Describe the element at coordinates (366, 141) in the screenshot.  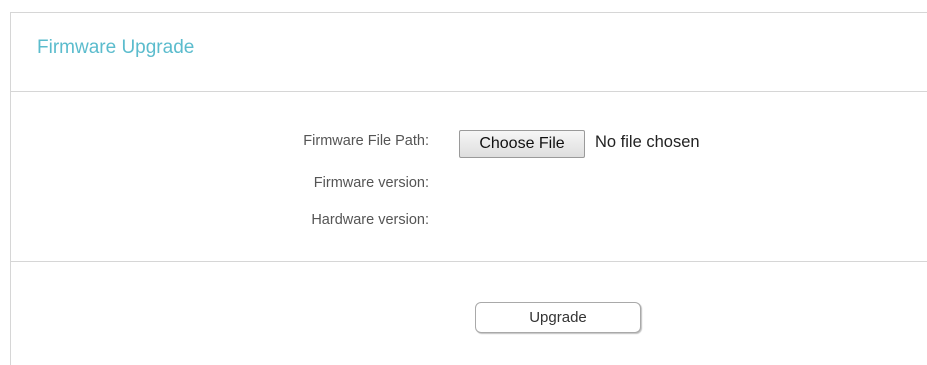
I see `firmware-file-path-label: Firmware File Path:` at that location.